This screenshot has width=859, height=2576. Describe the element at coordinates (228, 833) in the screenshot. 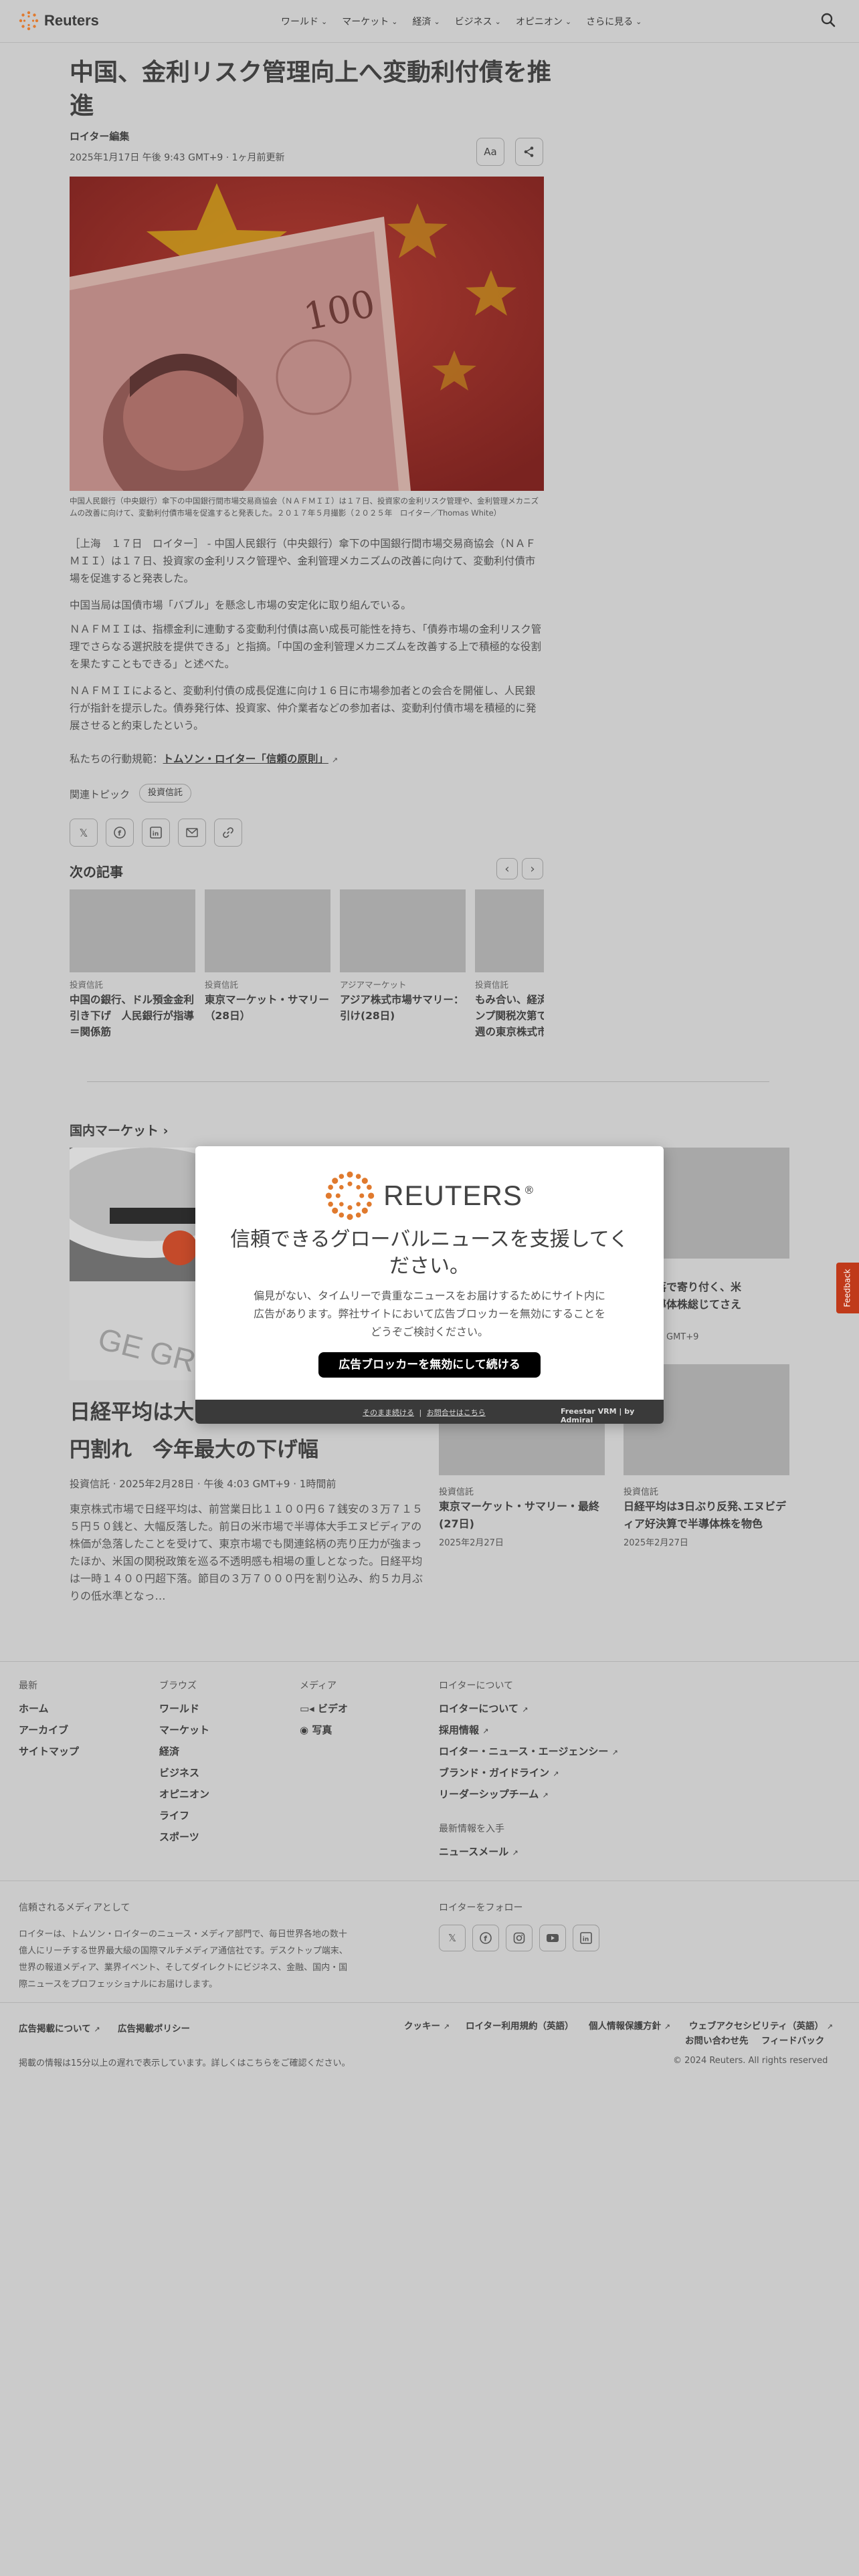

I see `copy-link-button` at that location.